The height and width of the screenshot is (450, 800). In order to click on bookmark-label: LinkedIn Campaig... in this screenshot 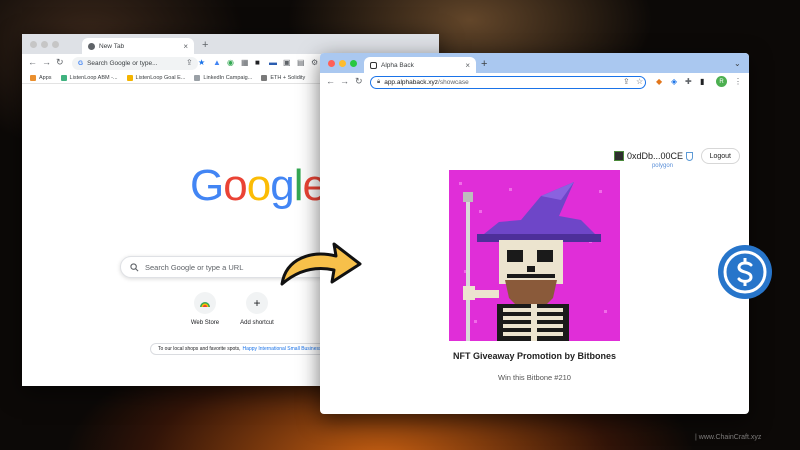, I will do `click(228, 77)`.